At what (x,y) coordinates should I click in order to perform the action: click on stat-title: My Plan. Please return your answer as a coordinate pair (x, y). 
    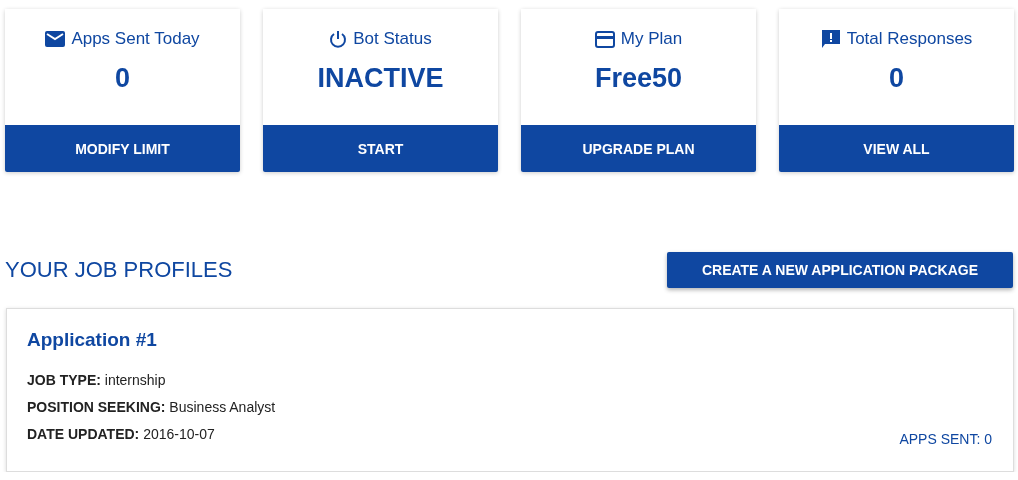
    Looking at the image, I should click on (651, 39).